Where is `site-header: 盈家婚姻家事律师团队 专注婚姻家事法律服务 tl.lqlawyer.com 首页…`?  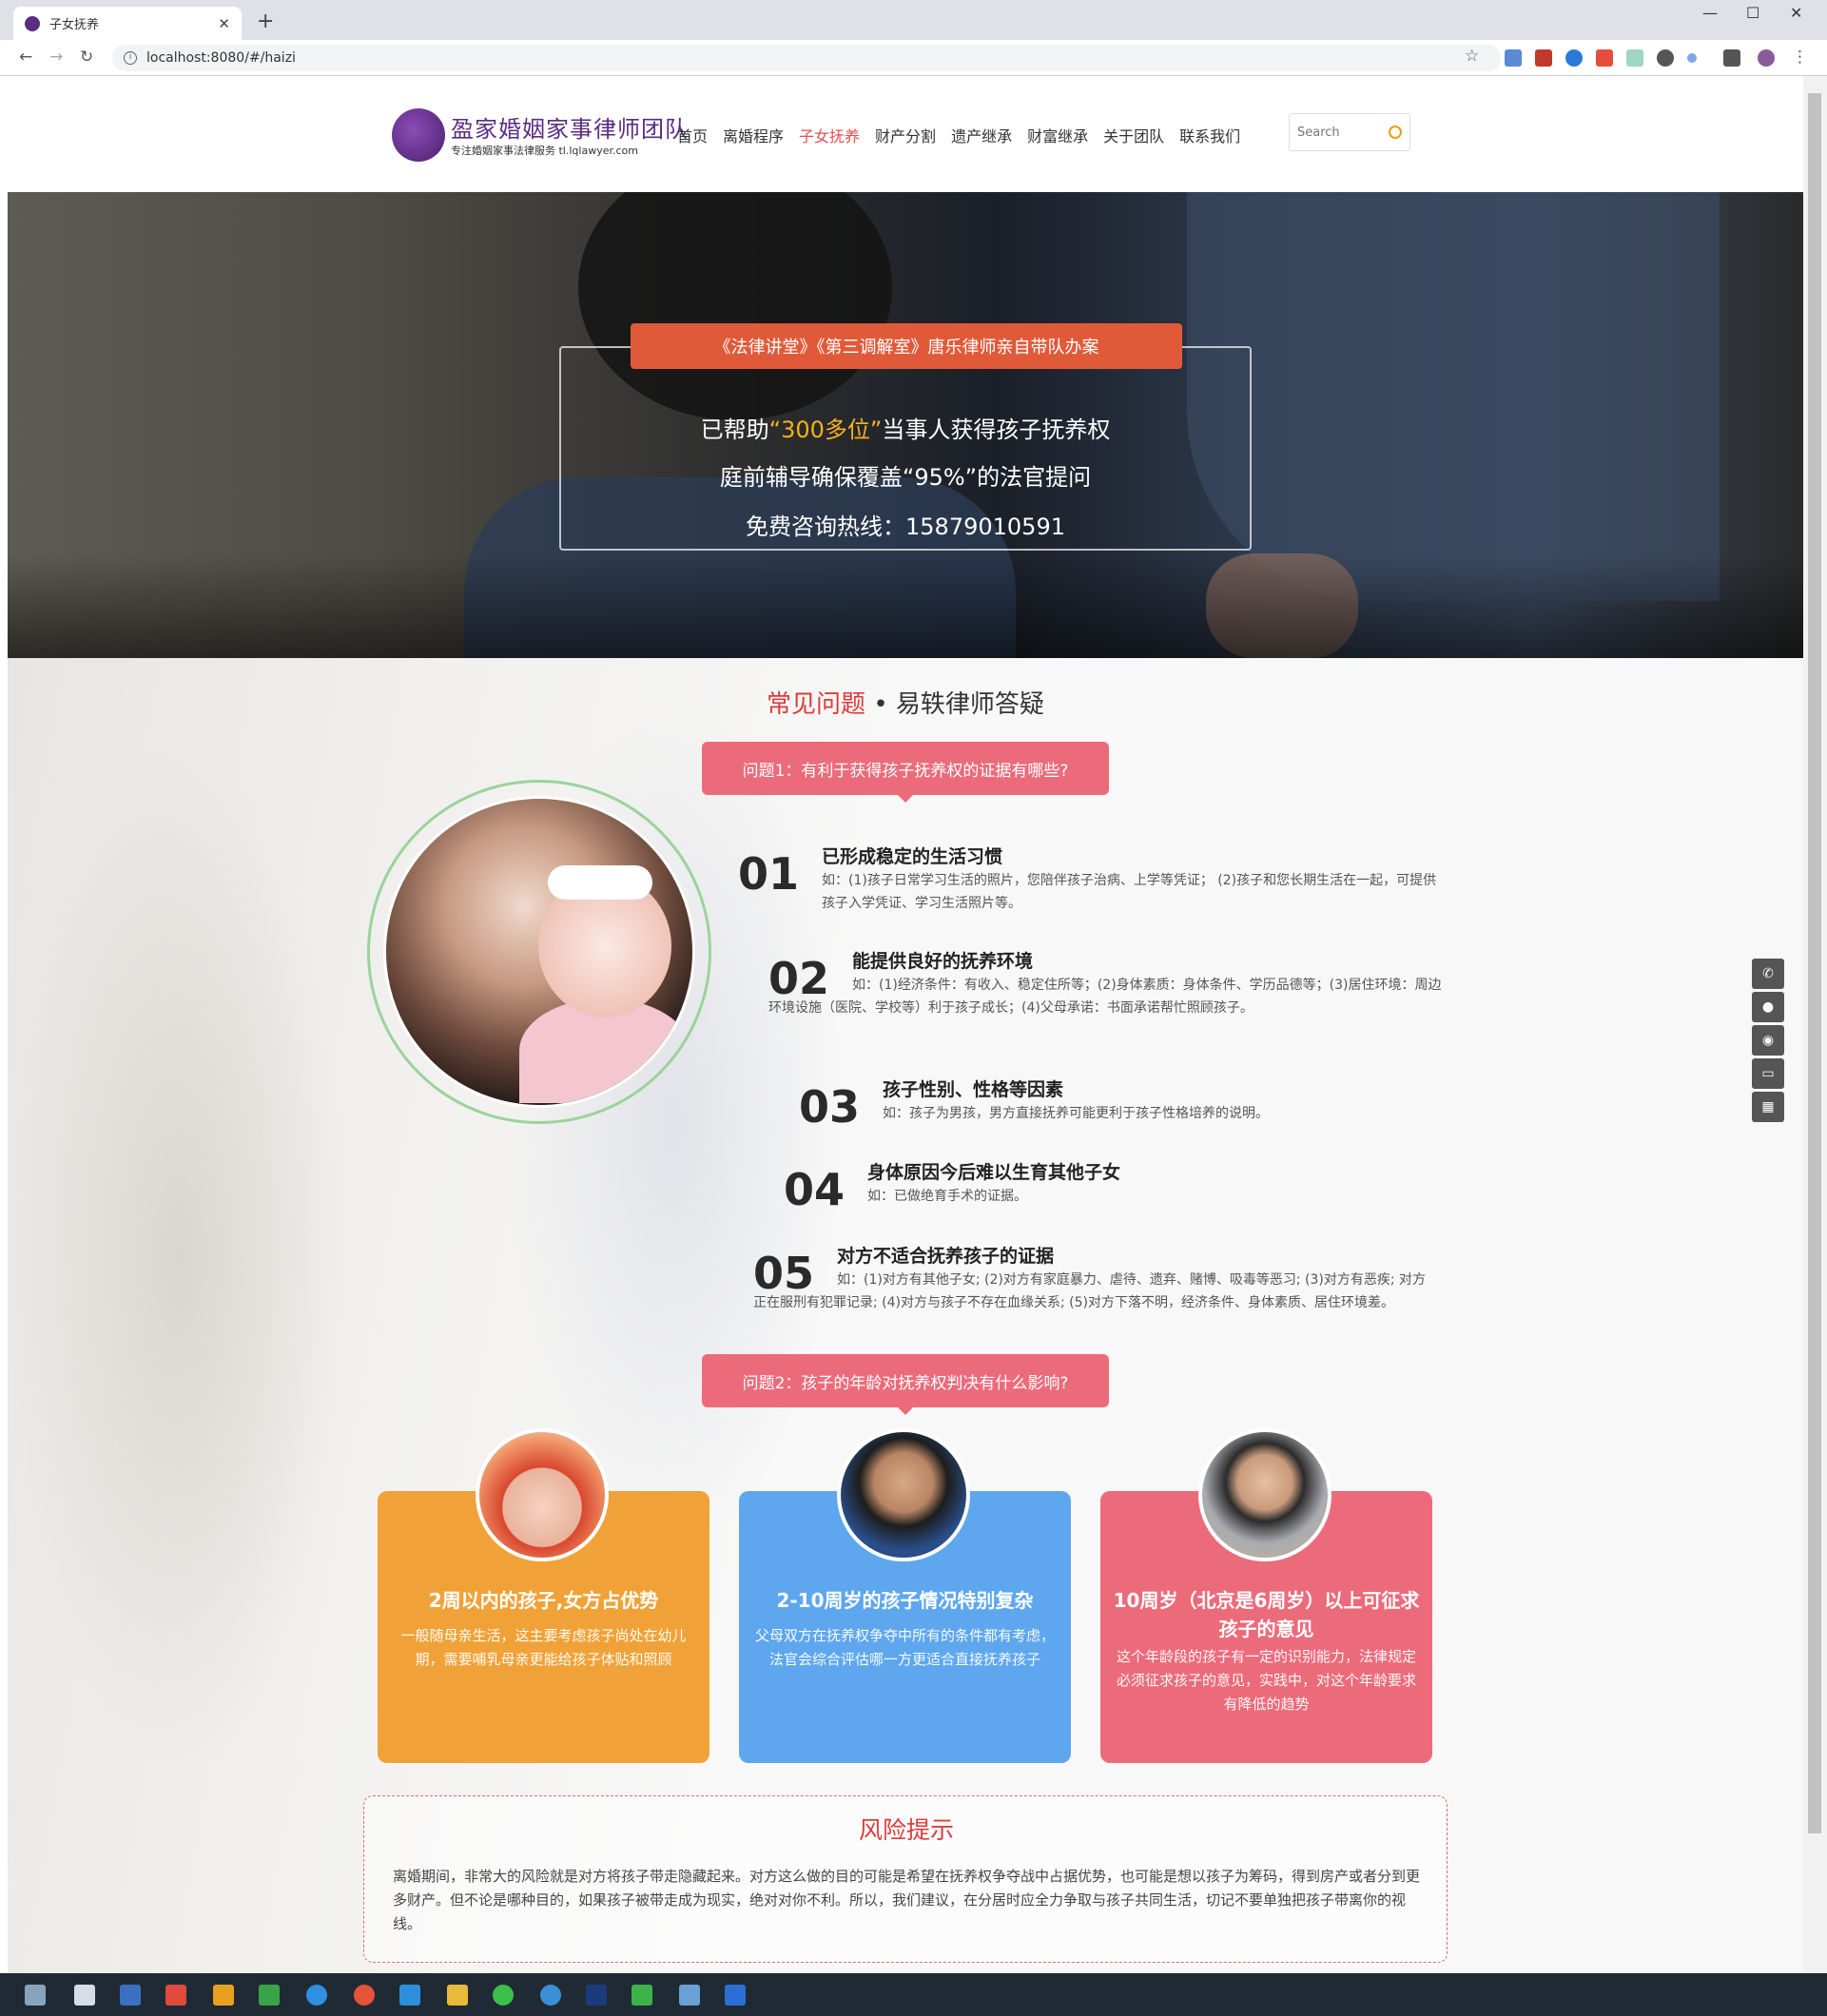
site-header: 盈家婚姻家事律师团队 专注婚姻家事法律服务 tl.lqlawyer.com 首页… is located at coordinates (906, 134).